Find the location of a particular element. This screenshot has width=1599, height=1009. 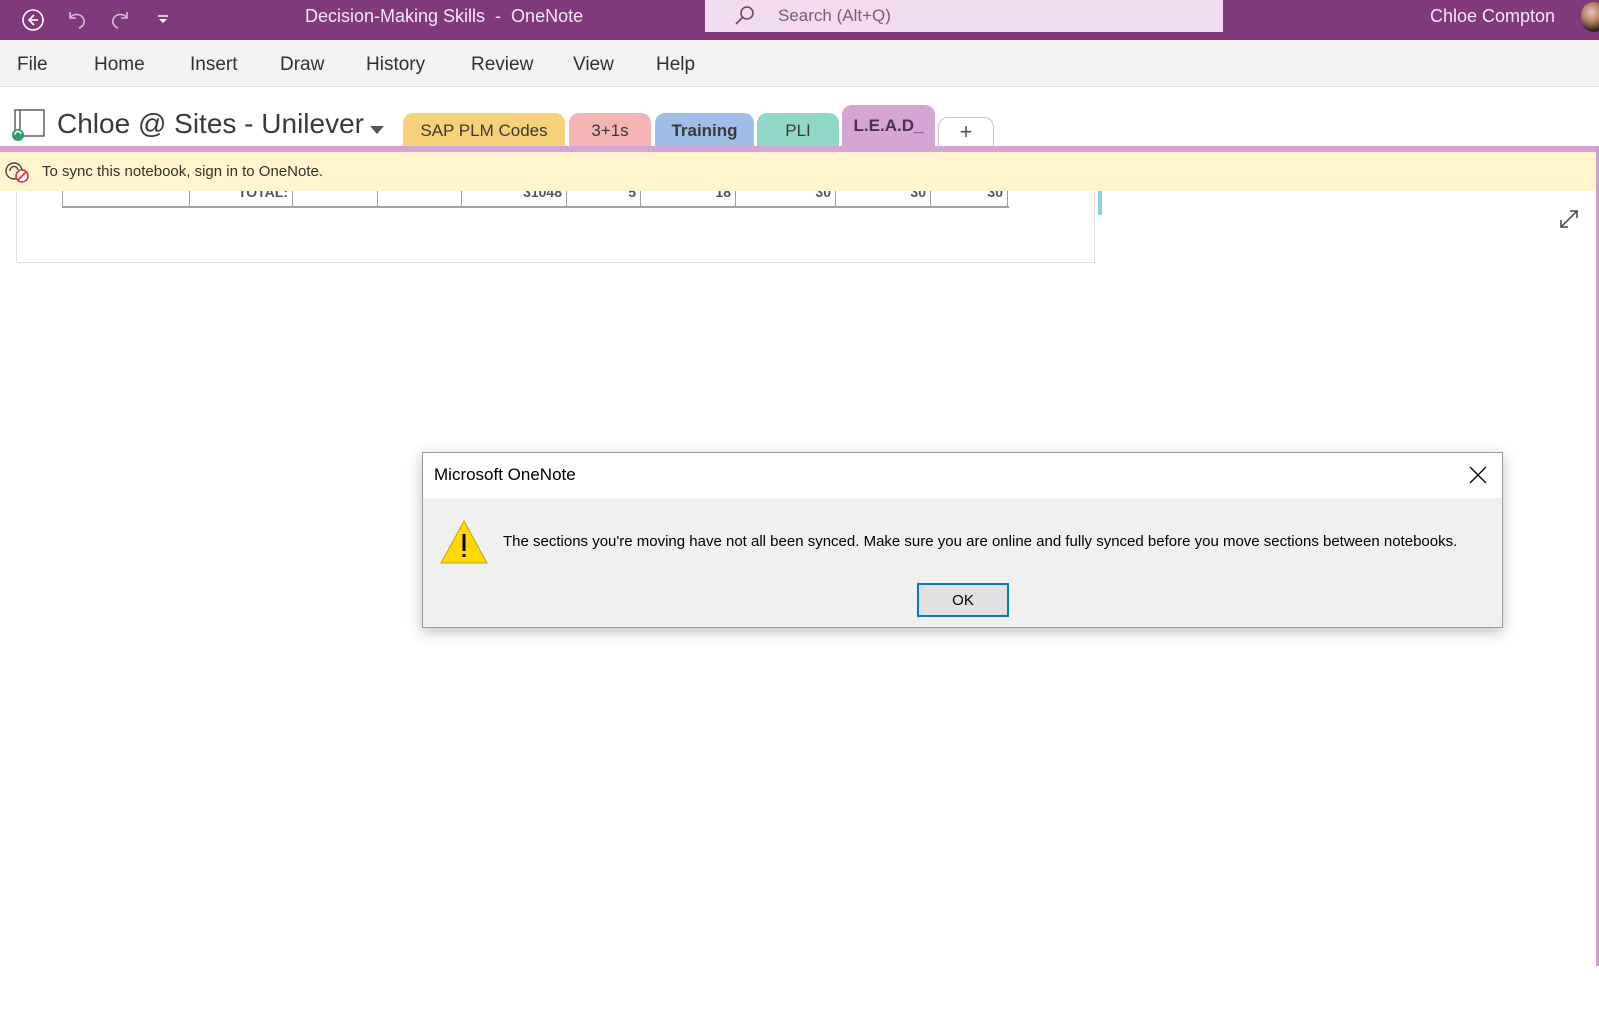

table-cell: TOTAL: is located at coordinates (241, 198).